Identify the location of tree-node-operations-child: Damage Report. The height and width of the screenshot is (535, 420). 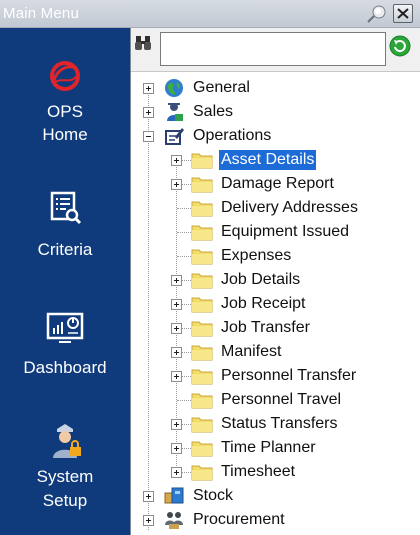
(275, 184).